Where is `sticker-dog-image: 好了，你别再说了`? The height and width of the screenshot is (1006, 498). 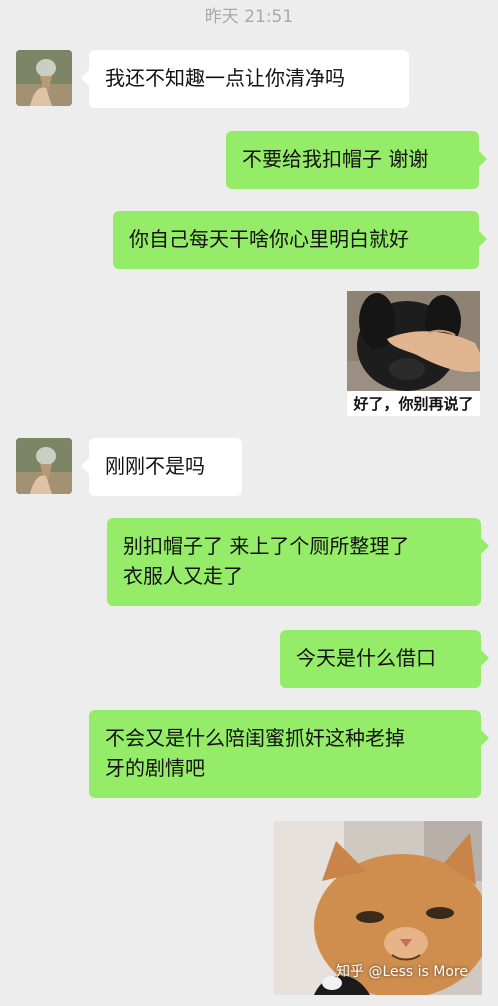 sticker-dog-image: 好了，你别再说了 is located at coordinates (413, 353).